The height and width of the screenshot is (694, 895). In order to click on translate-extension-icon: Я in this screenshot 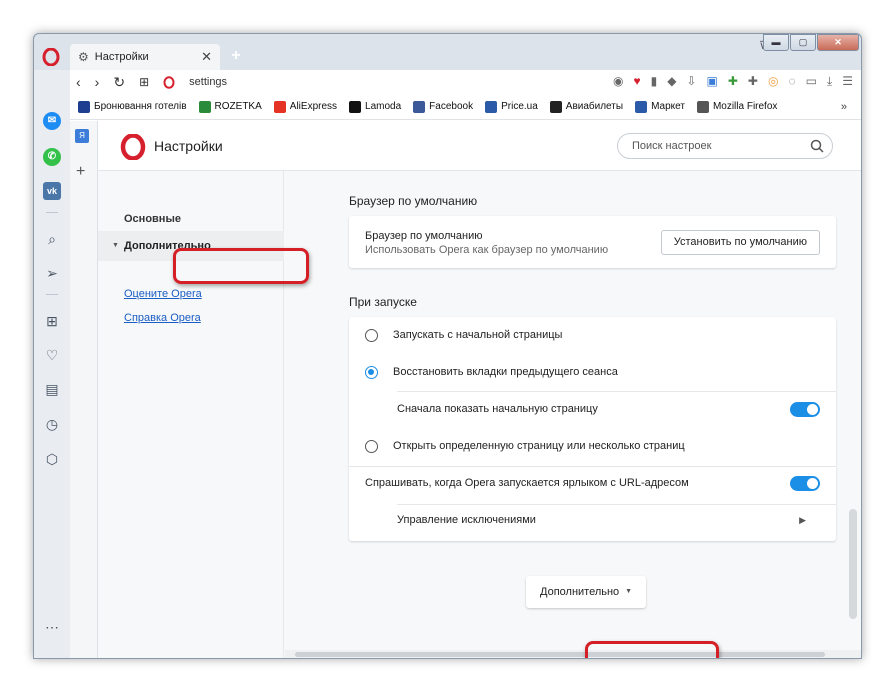, I will do `click(82, 136)`.